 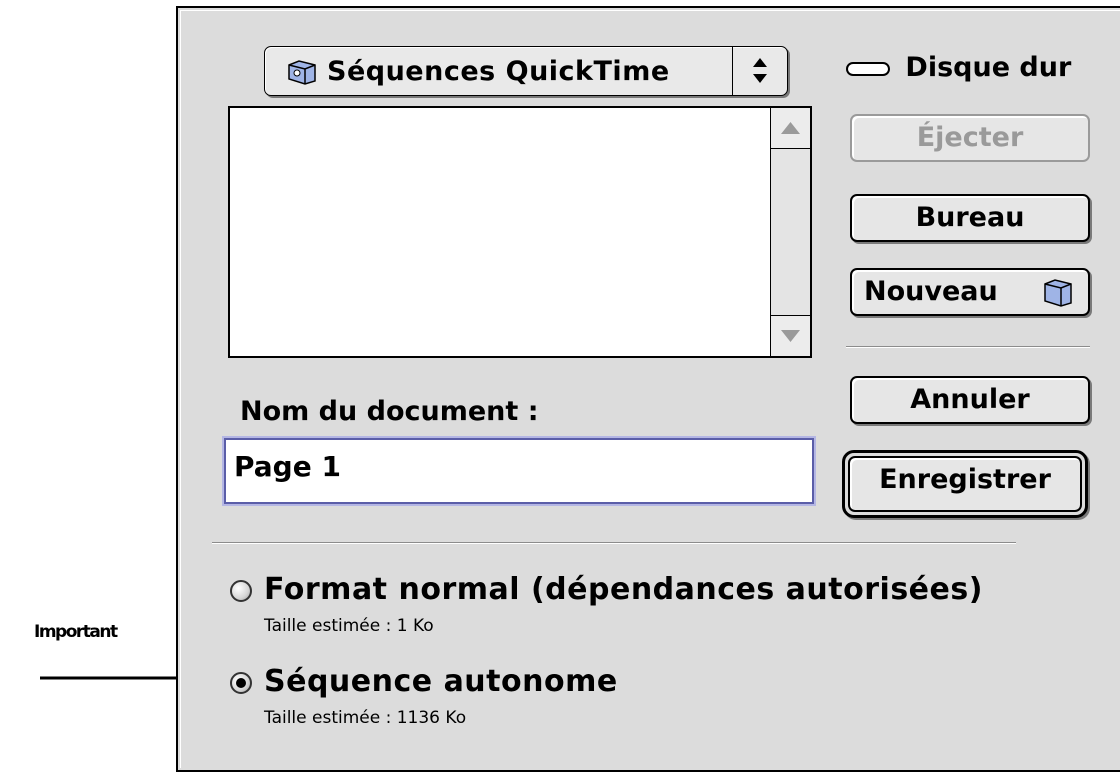 I want to click on disk-name: Disque dur, so click(x=958, y=67).